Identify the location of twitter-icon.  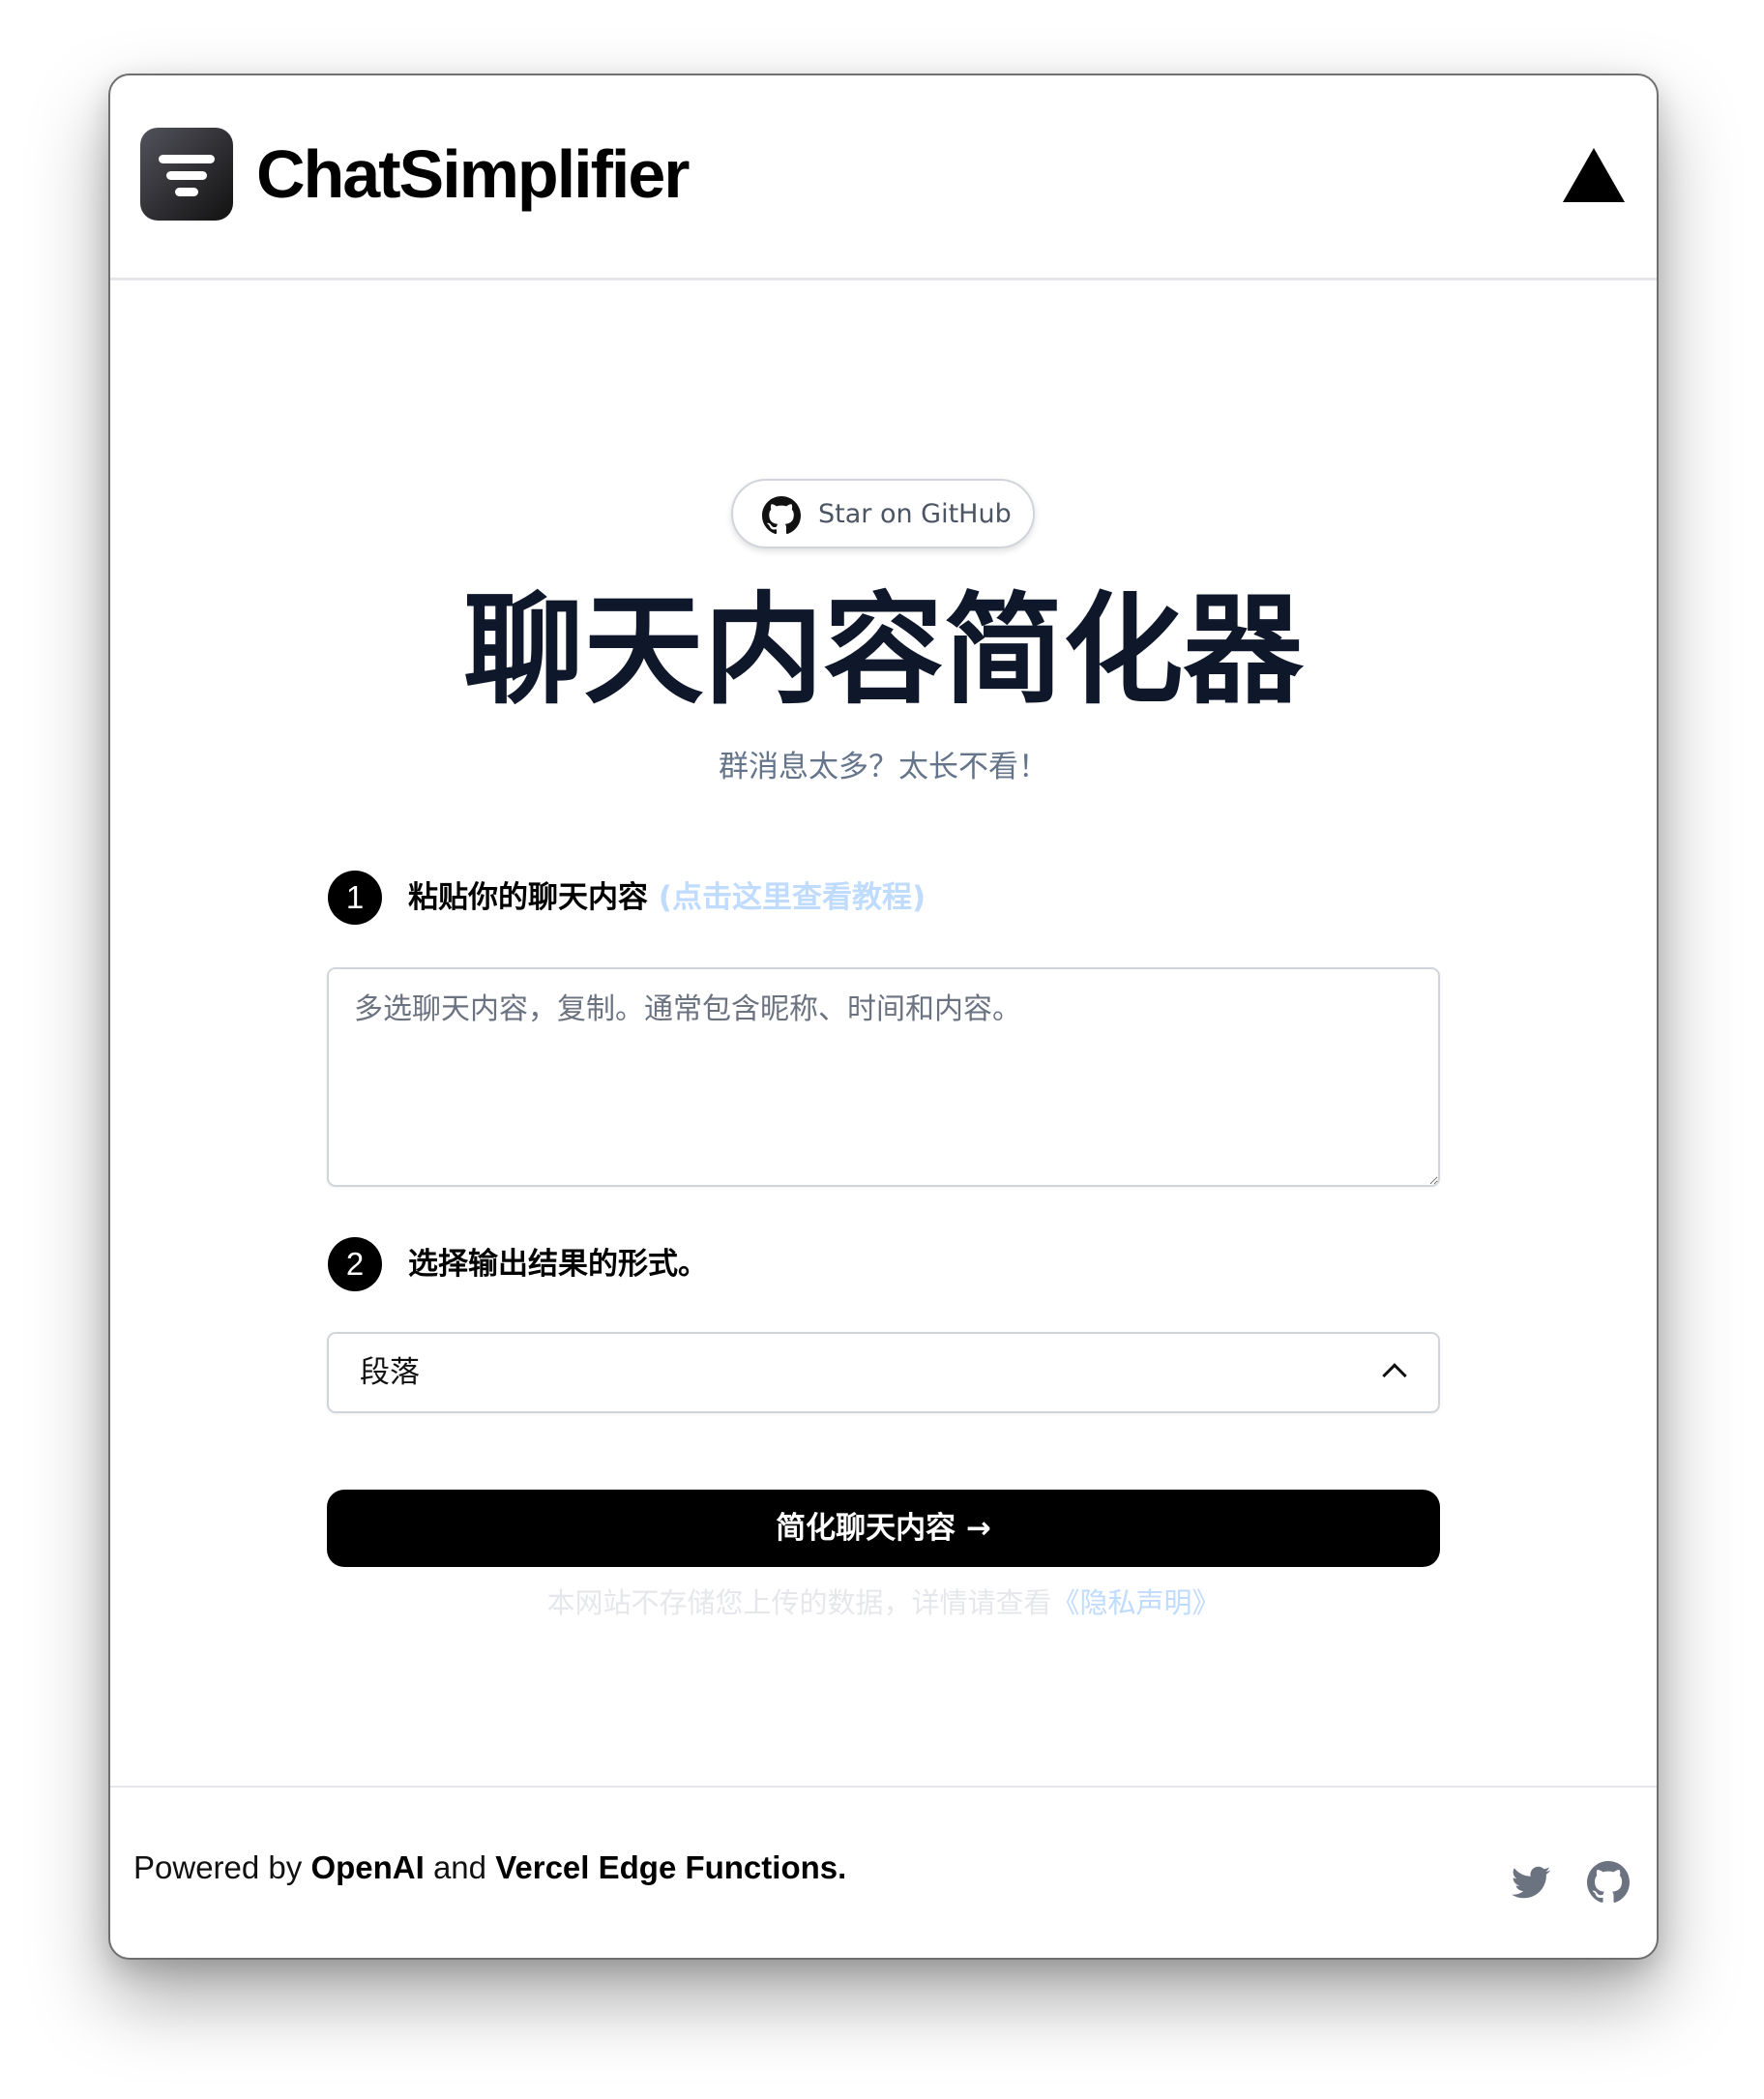
(1531, 1883).